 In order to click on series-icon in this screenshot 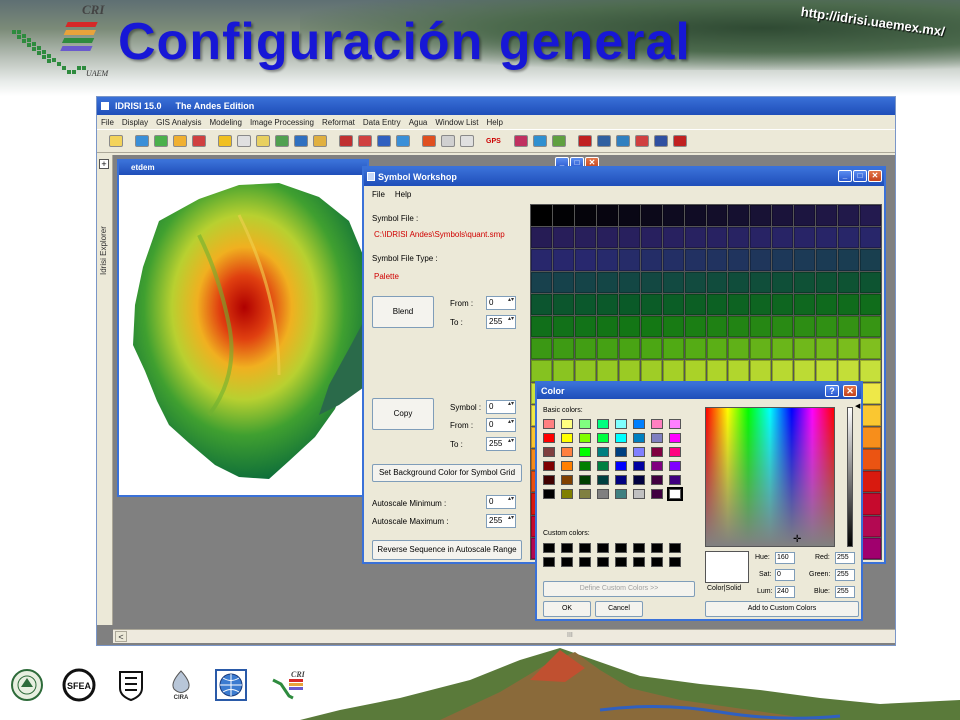, I will do `click(244, 141)`.